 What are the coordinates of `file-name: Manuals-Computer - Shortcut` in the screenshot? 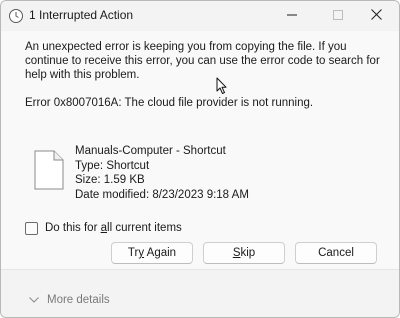 It's located at (150, 151).